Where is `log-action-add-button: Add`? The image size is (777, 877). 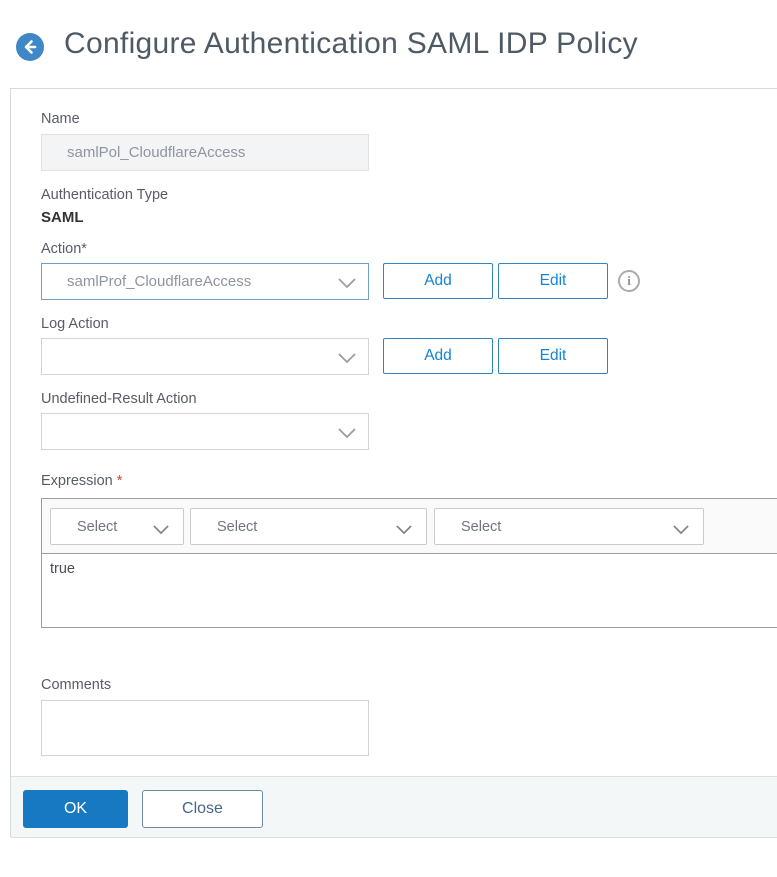
log-action-add-button: Add is located at coordinates (438, 356).